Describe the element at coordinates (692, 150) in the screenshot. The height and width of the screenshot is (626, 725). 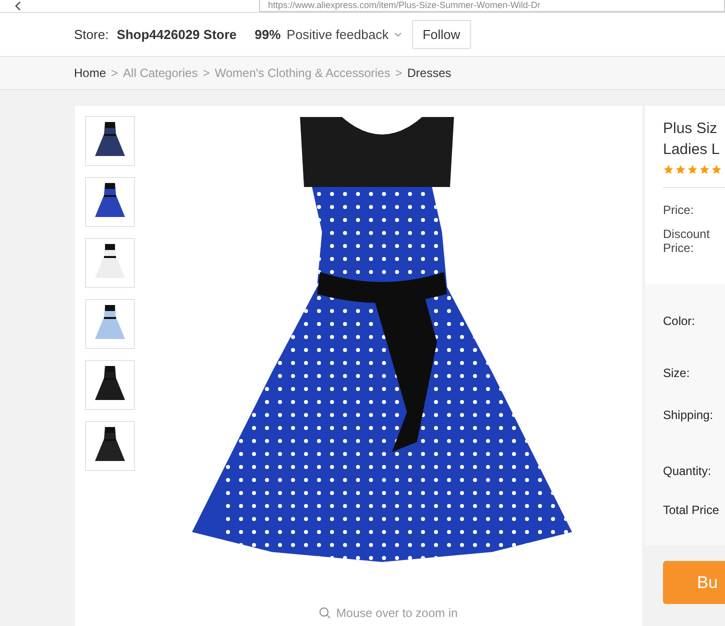
I see `product-title: Ladies L` at that location.